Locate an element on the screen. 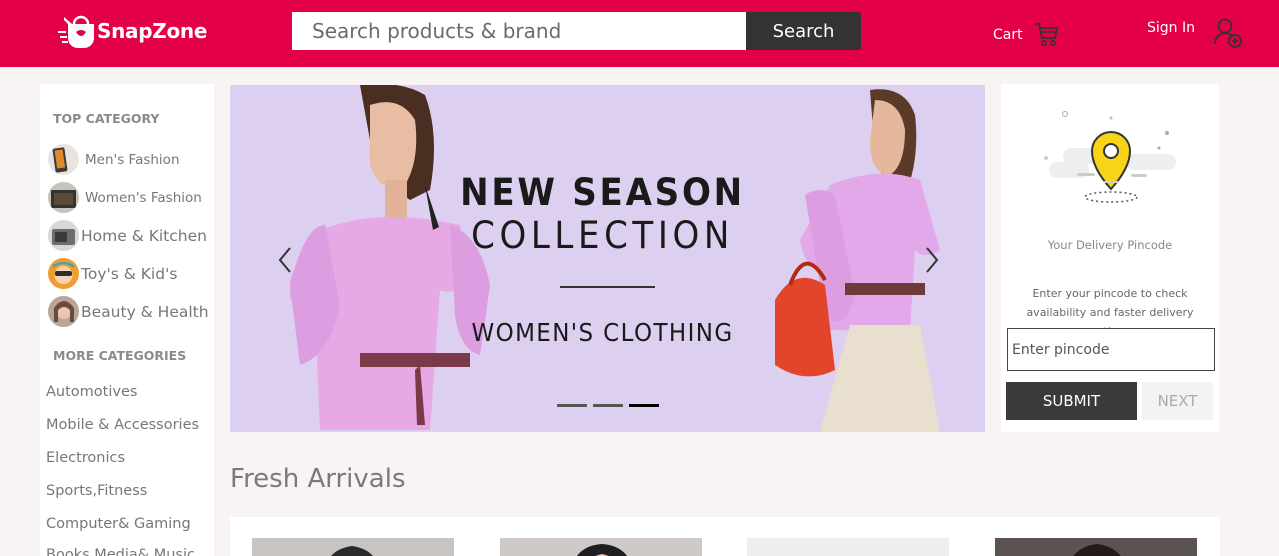 The height and width of the screenshot is (556, 1279). sidebar-item-label: Home & Kitchen is located at coordinates (144, 235).